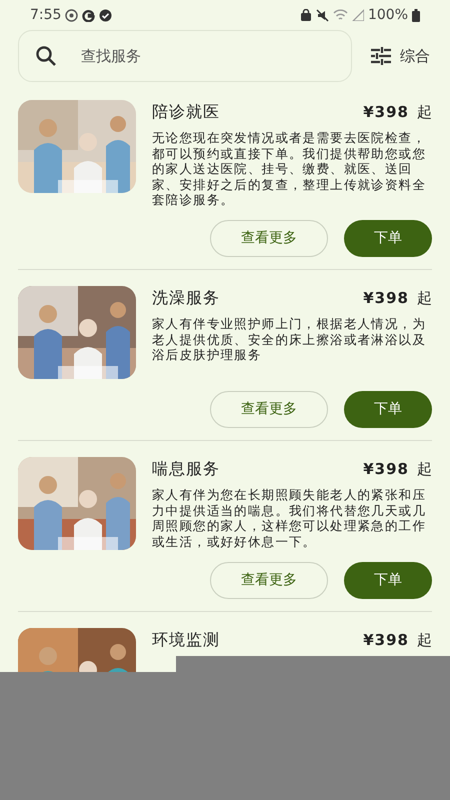 This screenshot has height=800, width=450. Describe the element at coordinates (185, 56) in the screenshot. I see `search-field: 查找服务` at that location.